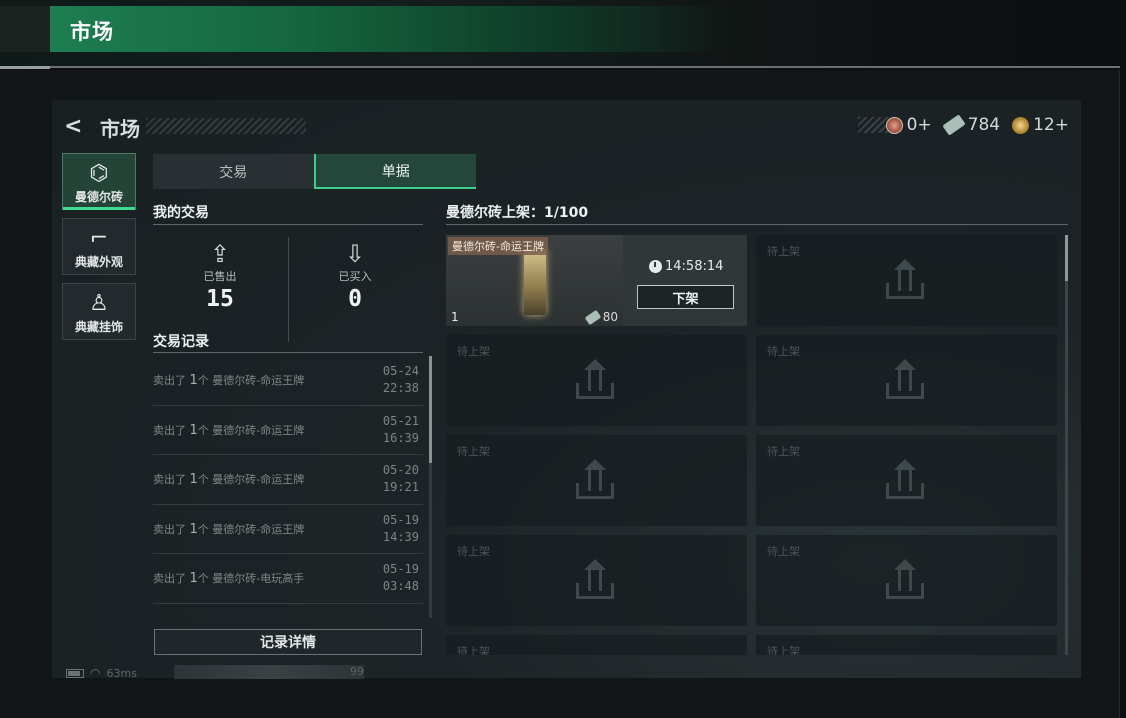 This screenshot has height=718, width=1126. I want to click on listings-title: 曼德尔砖上架：1/100, so click(517, 213).